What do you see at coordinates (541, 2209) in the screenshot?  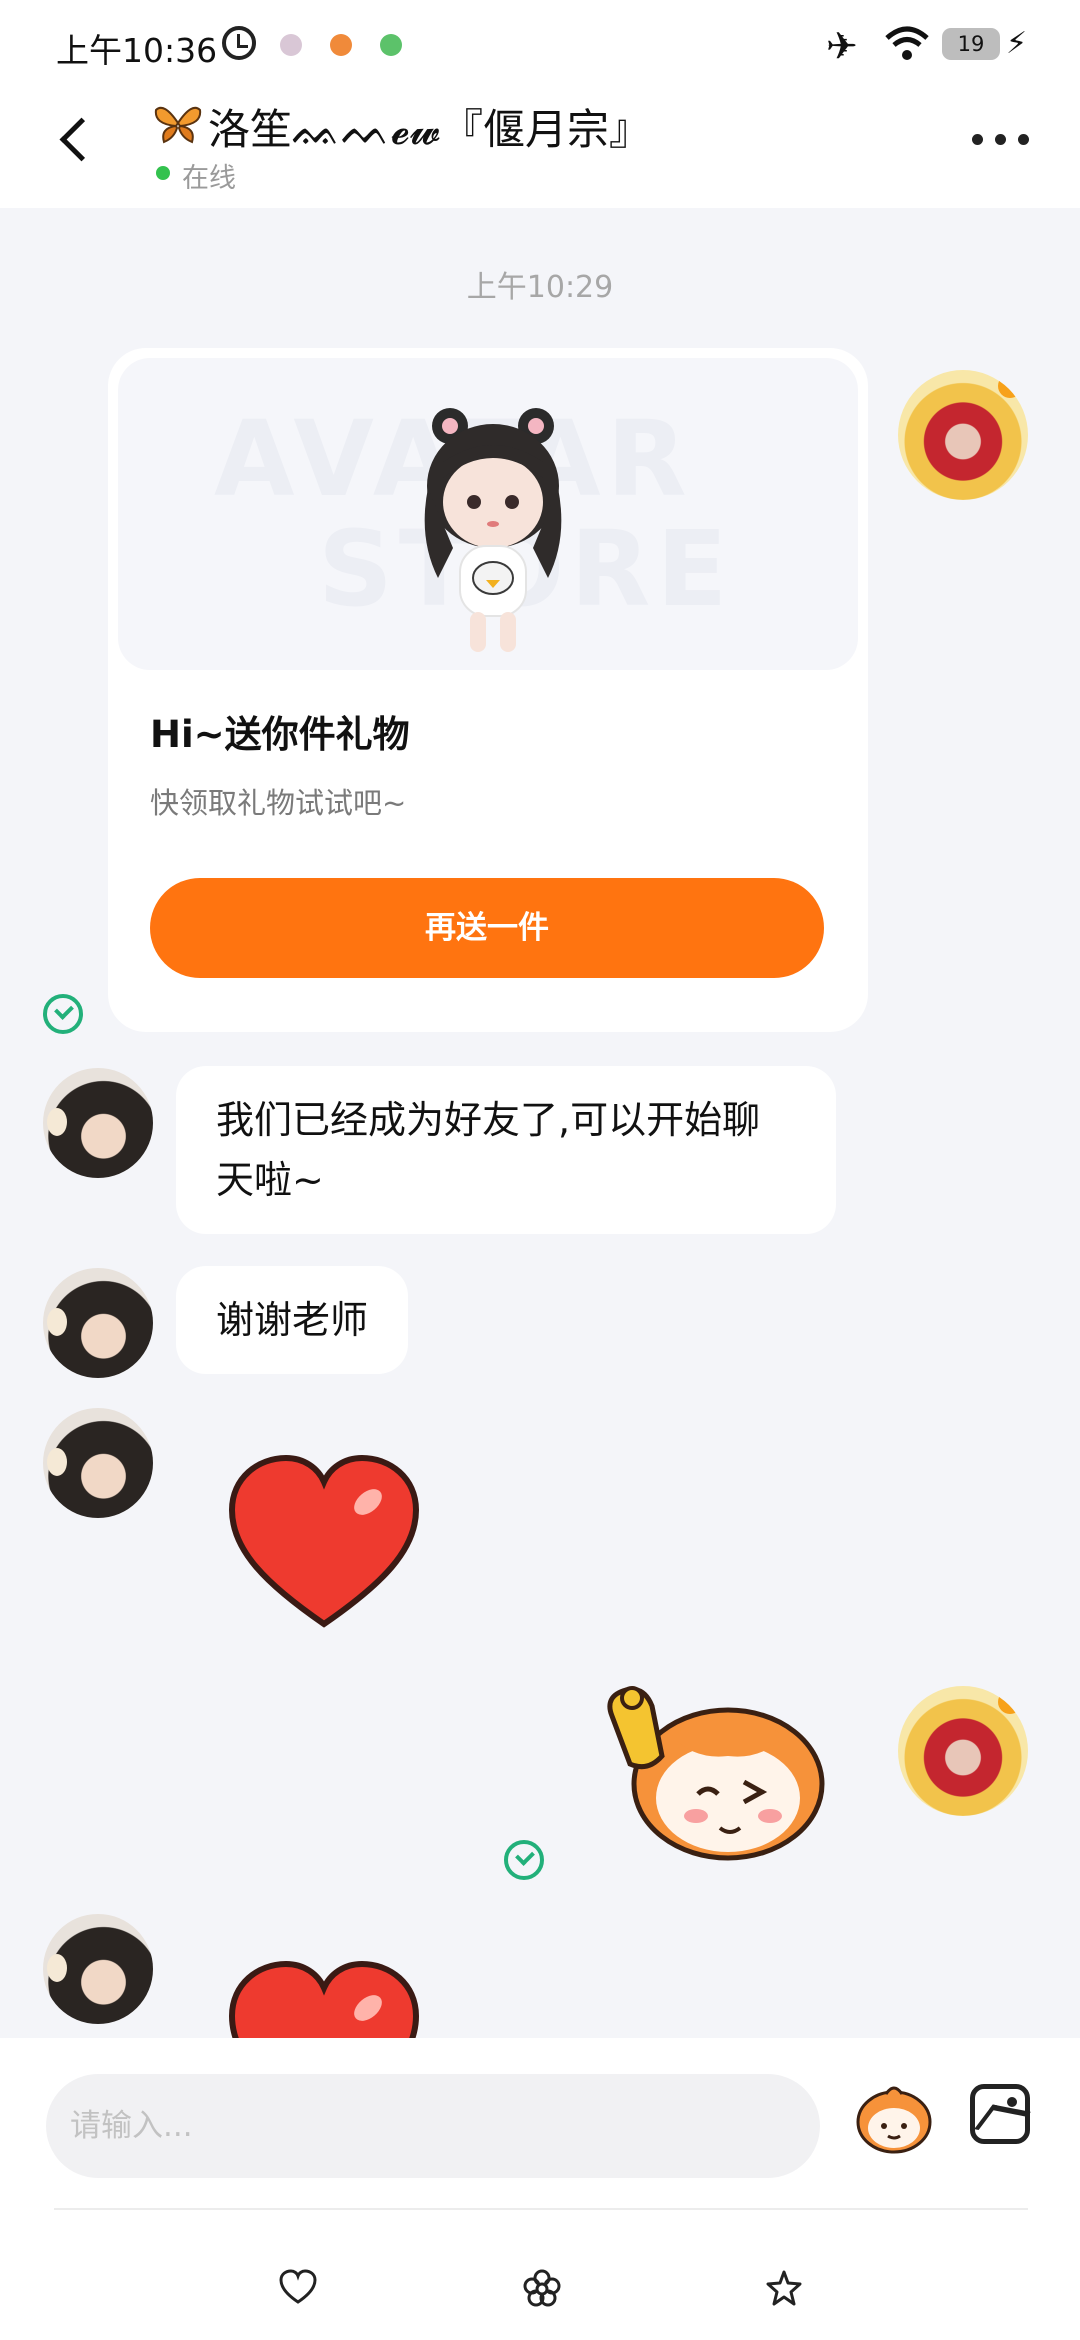 I see `divider` at bounding box center [541, 2209].